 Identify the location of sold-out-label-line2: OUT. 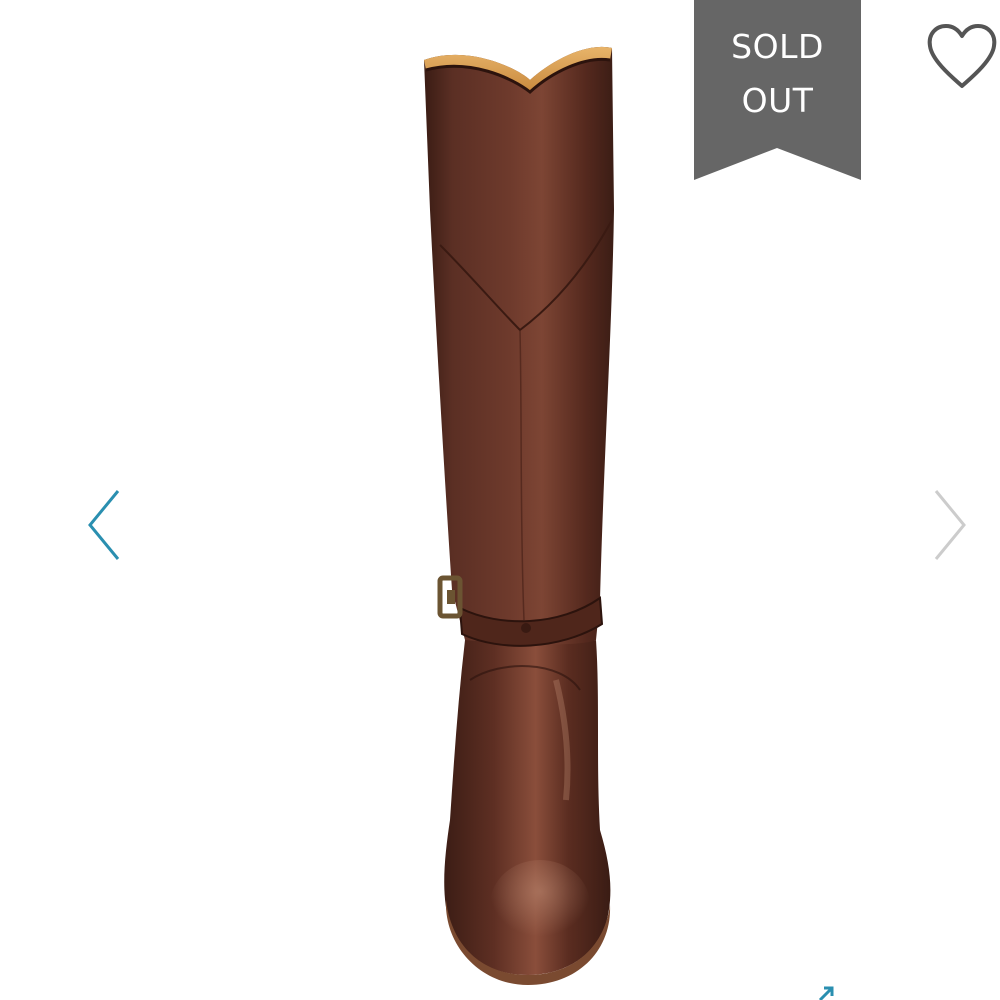
(777, 100).